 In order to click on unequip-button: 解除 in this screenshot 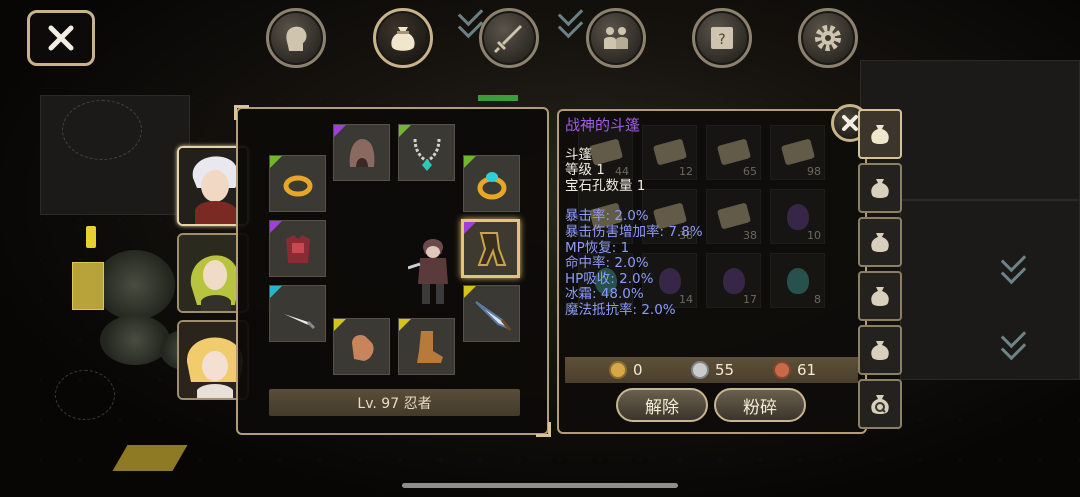, I will do `click(662, 405)`.